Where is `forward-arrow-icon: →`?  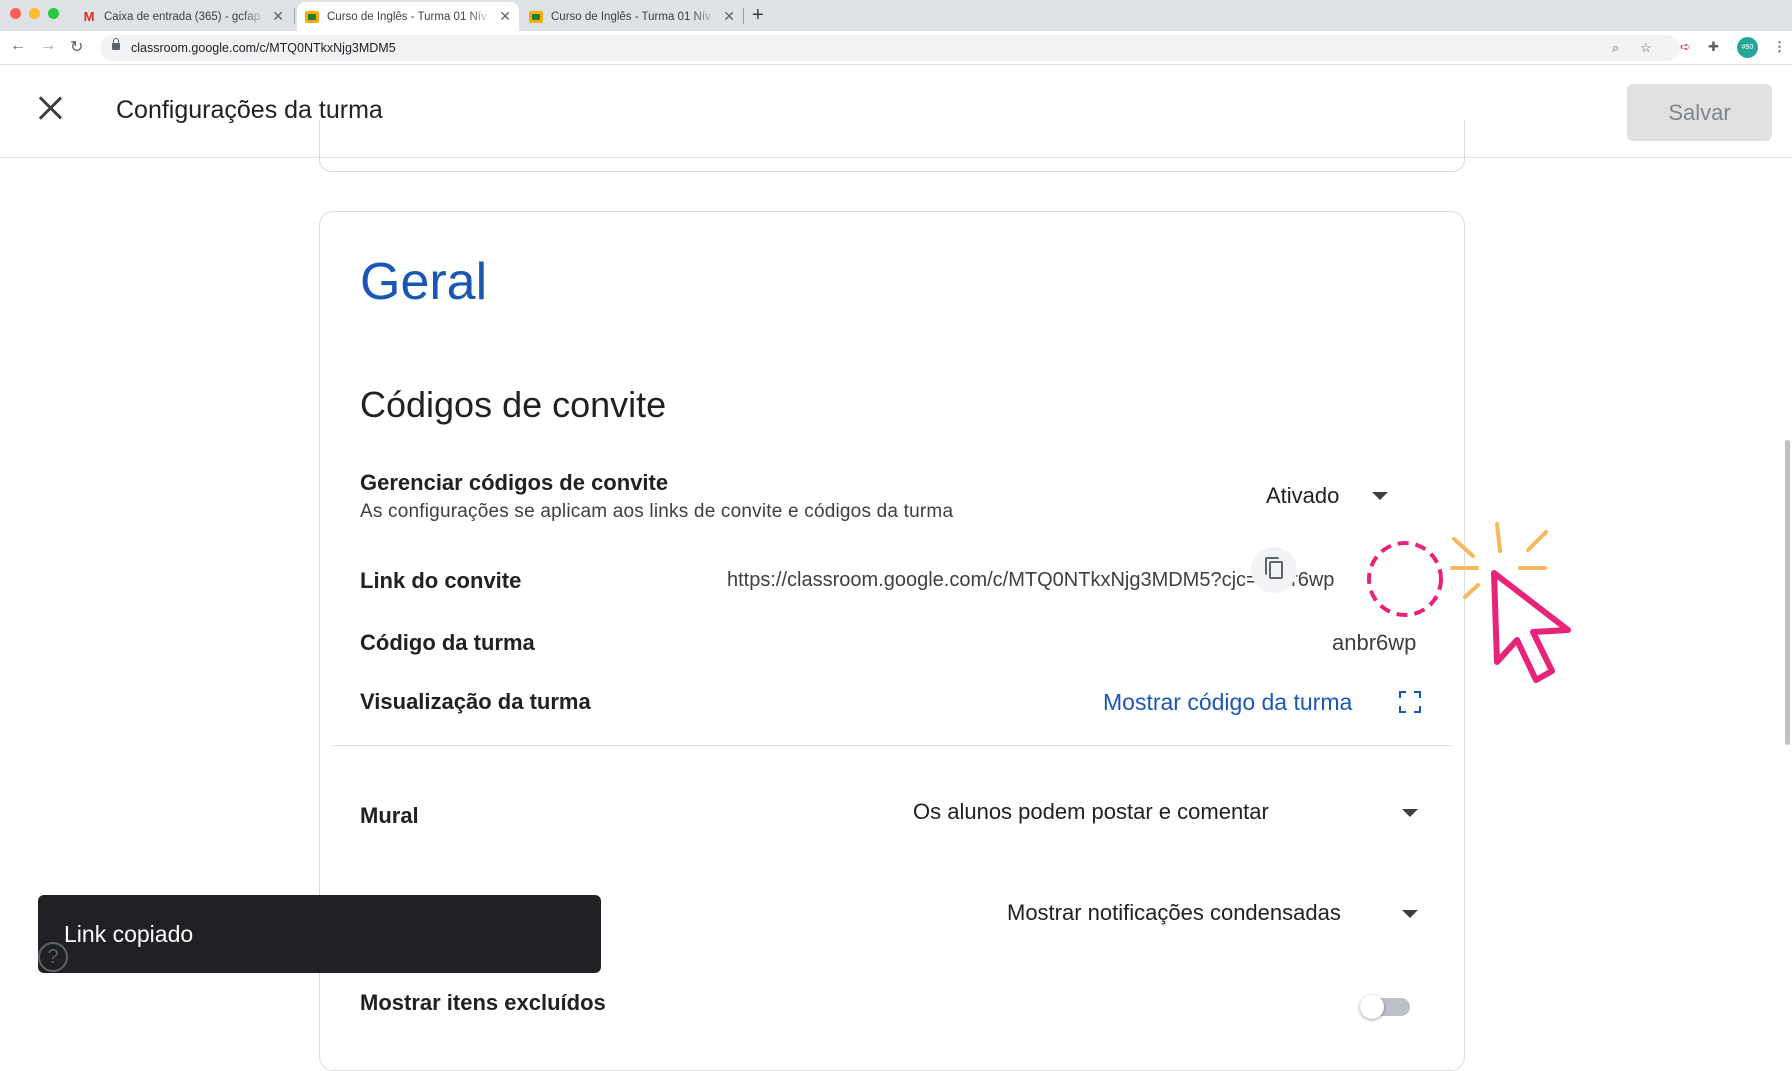 forward-arrow-icon: → is located at coordinates (48, 46).